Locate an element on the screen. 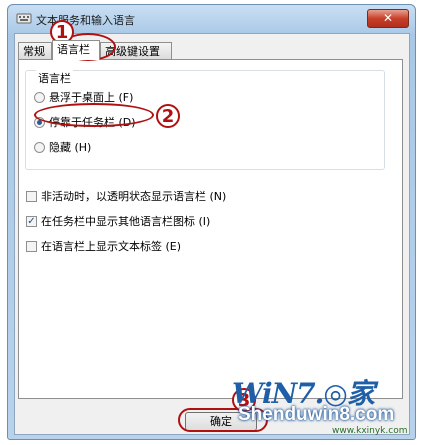 Image resolution: width=421 pixels, height=445 pixels. tab-language-bar: 语言栏 is located at coordinates (76, 50).